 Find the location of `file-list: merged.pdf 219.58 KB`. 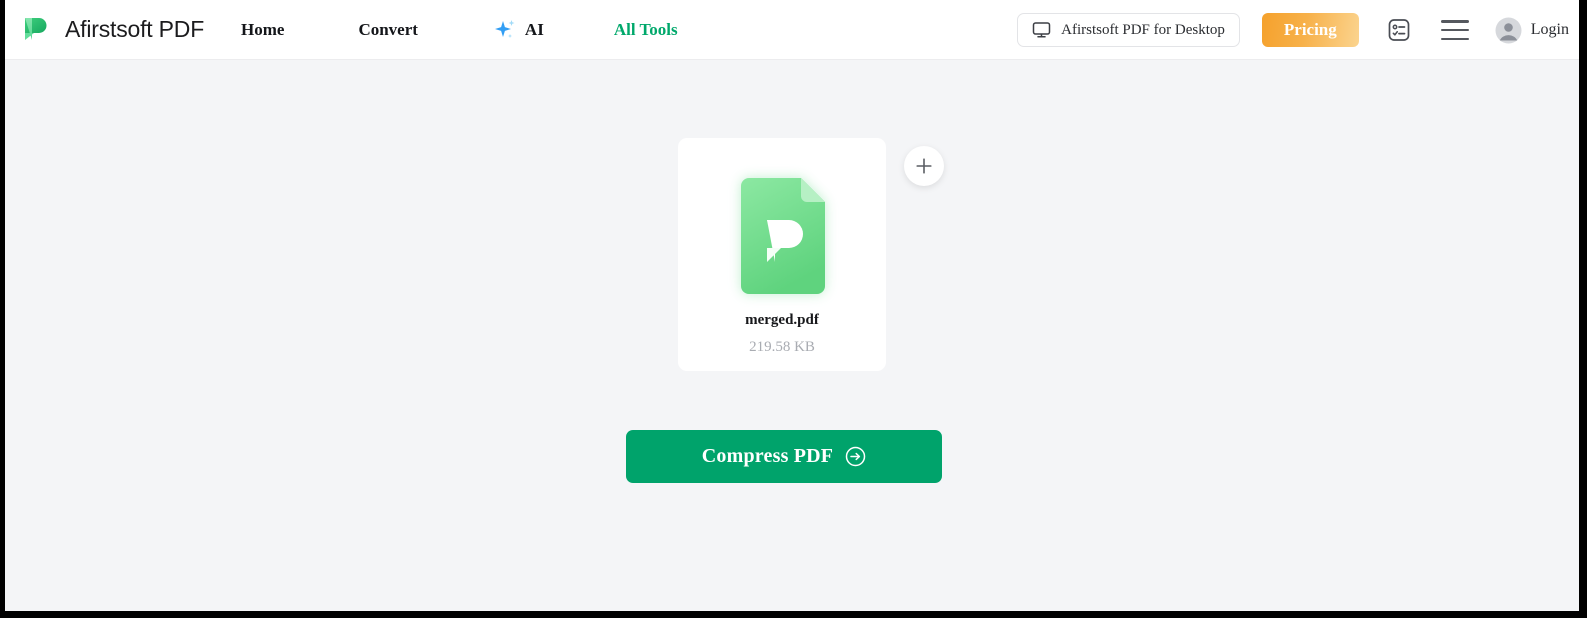

file-list: merged.pdf 219.58 KB is located at coordinates (811, 254).